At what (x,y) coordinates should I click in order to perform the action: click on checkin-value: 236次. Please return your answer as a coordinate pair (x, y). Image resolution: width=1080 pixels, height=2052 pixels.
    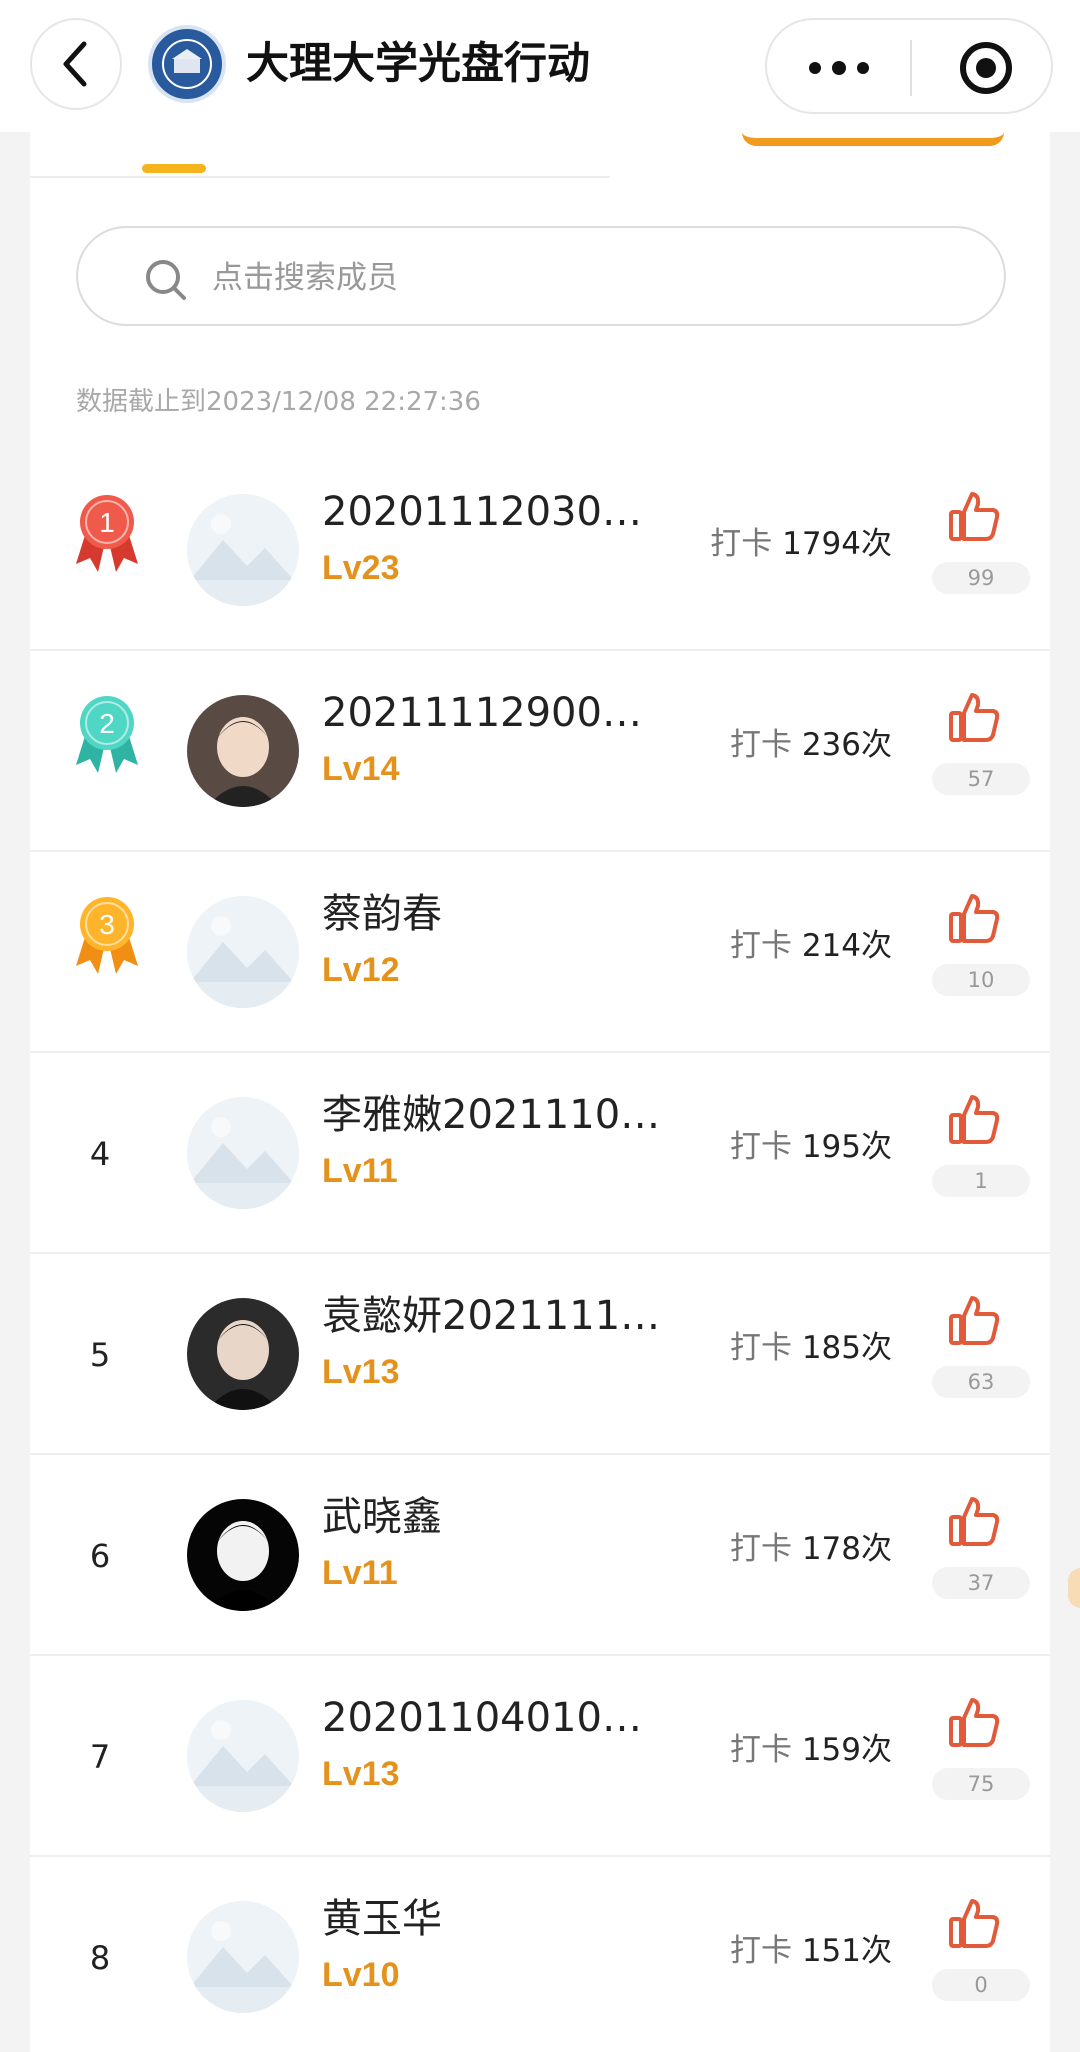
    Looking at the image, I should click on (846, 745).